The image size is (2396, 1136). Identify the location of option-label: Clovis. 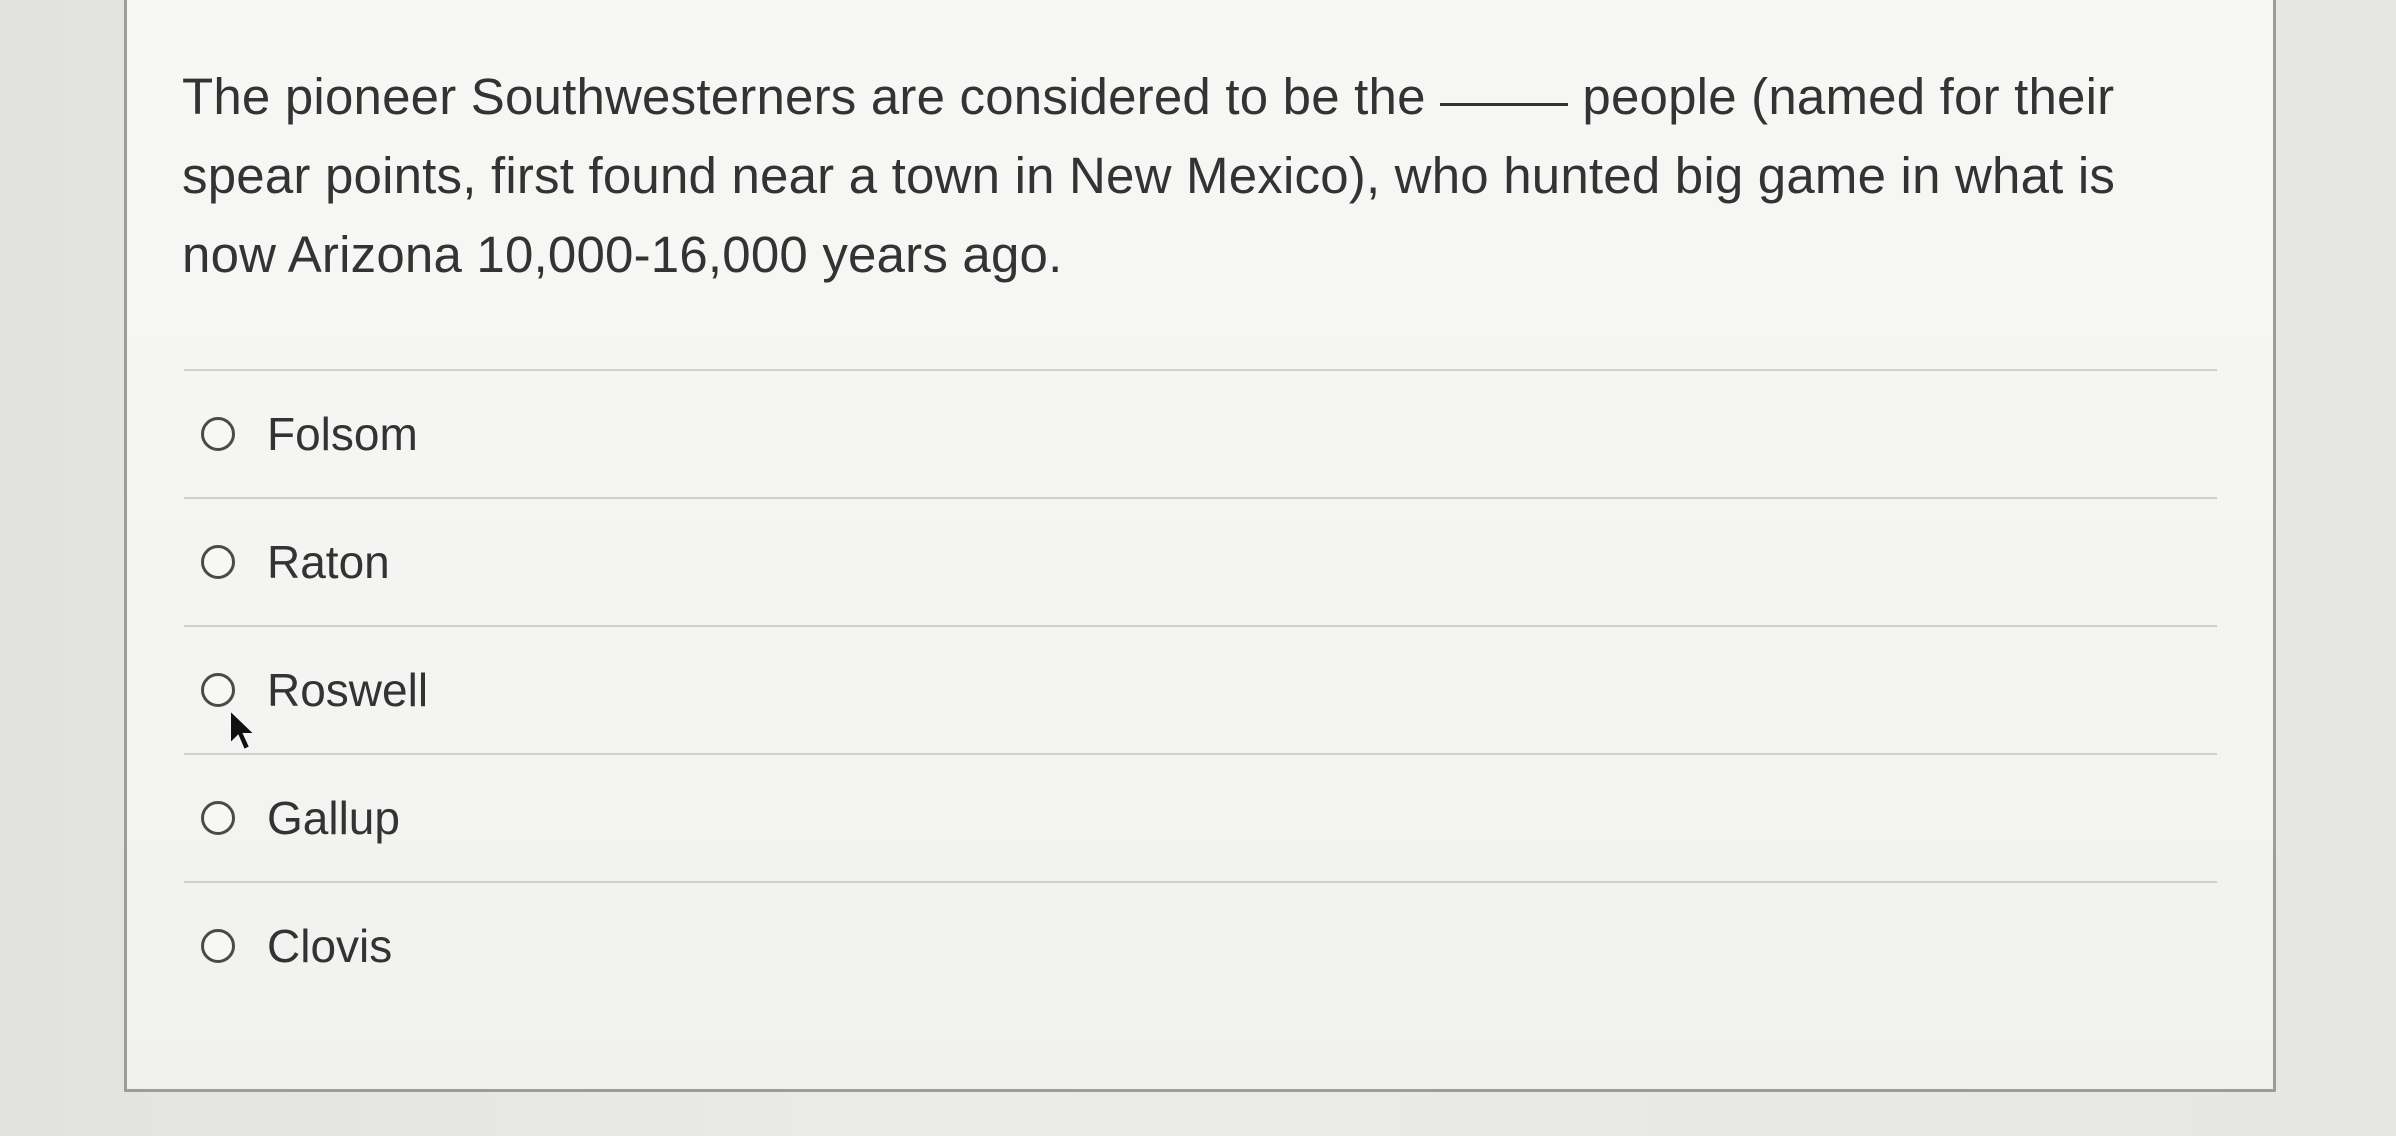
(329, 946).